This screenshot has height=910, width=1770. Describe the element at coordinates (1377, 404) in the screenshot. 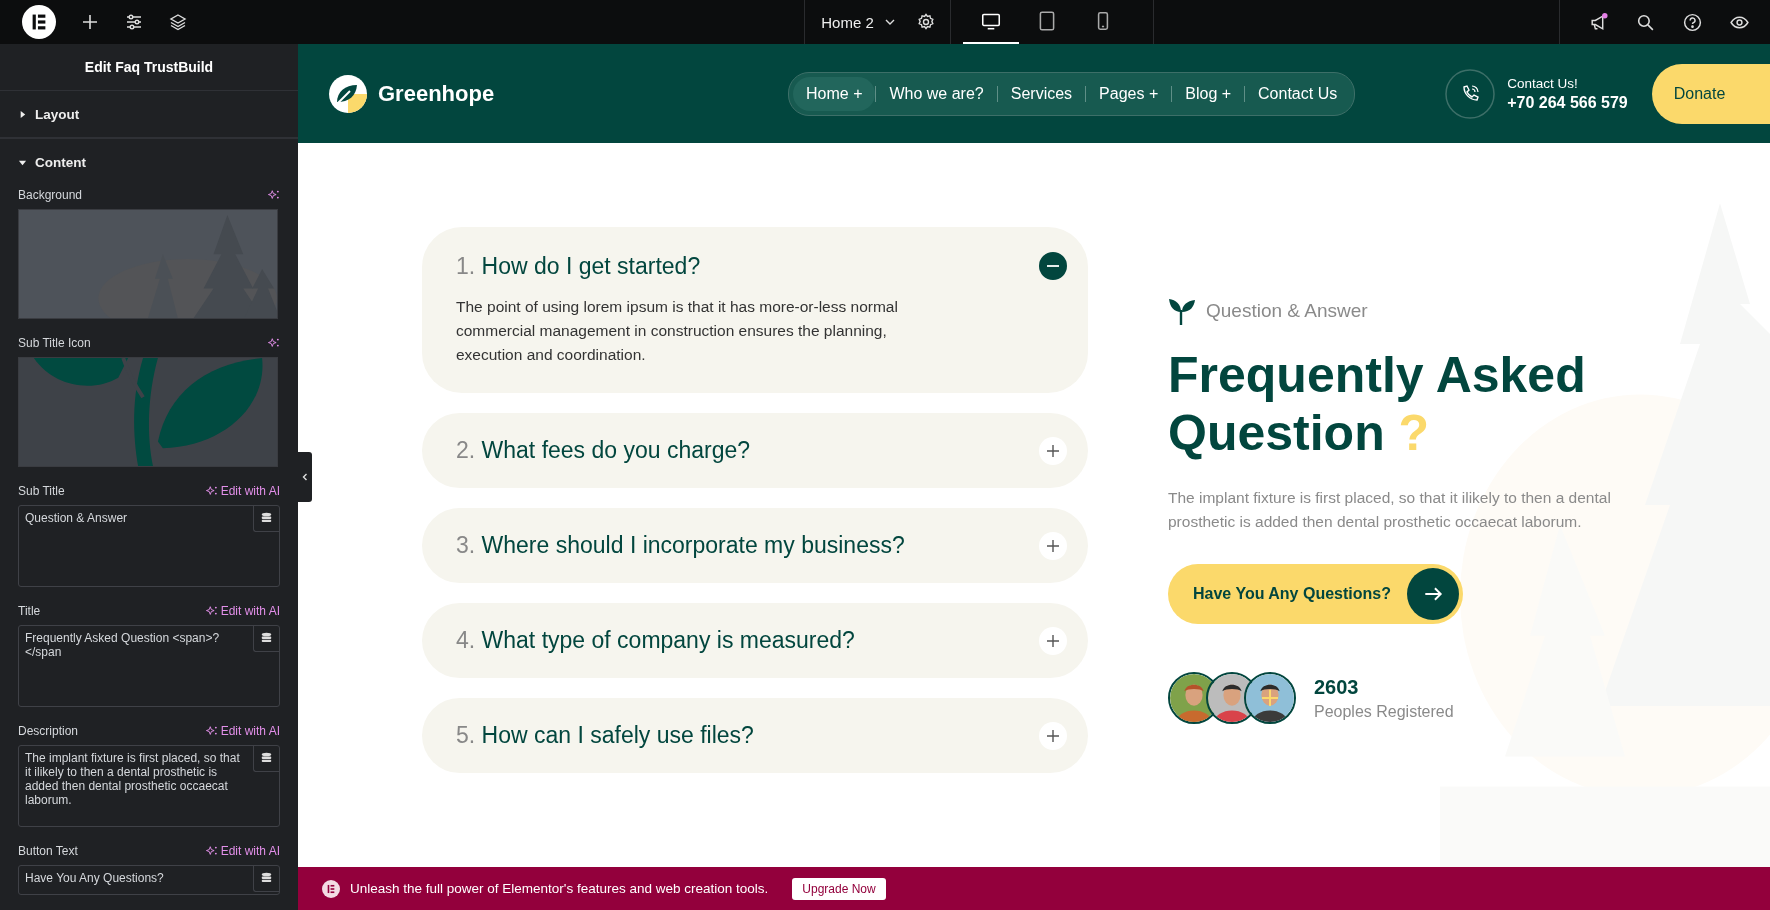

I see `section-heading: Frequently Asked Question ?` at that location.